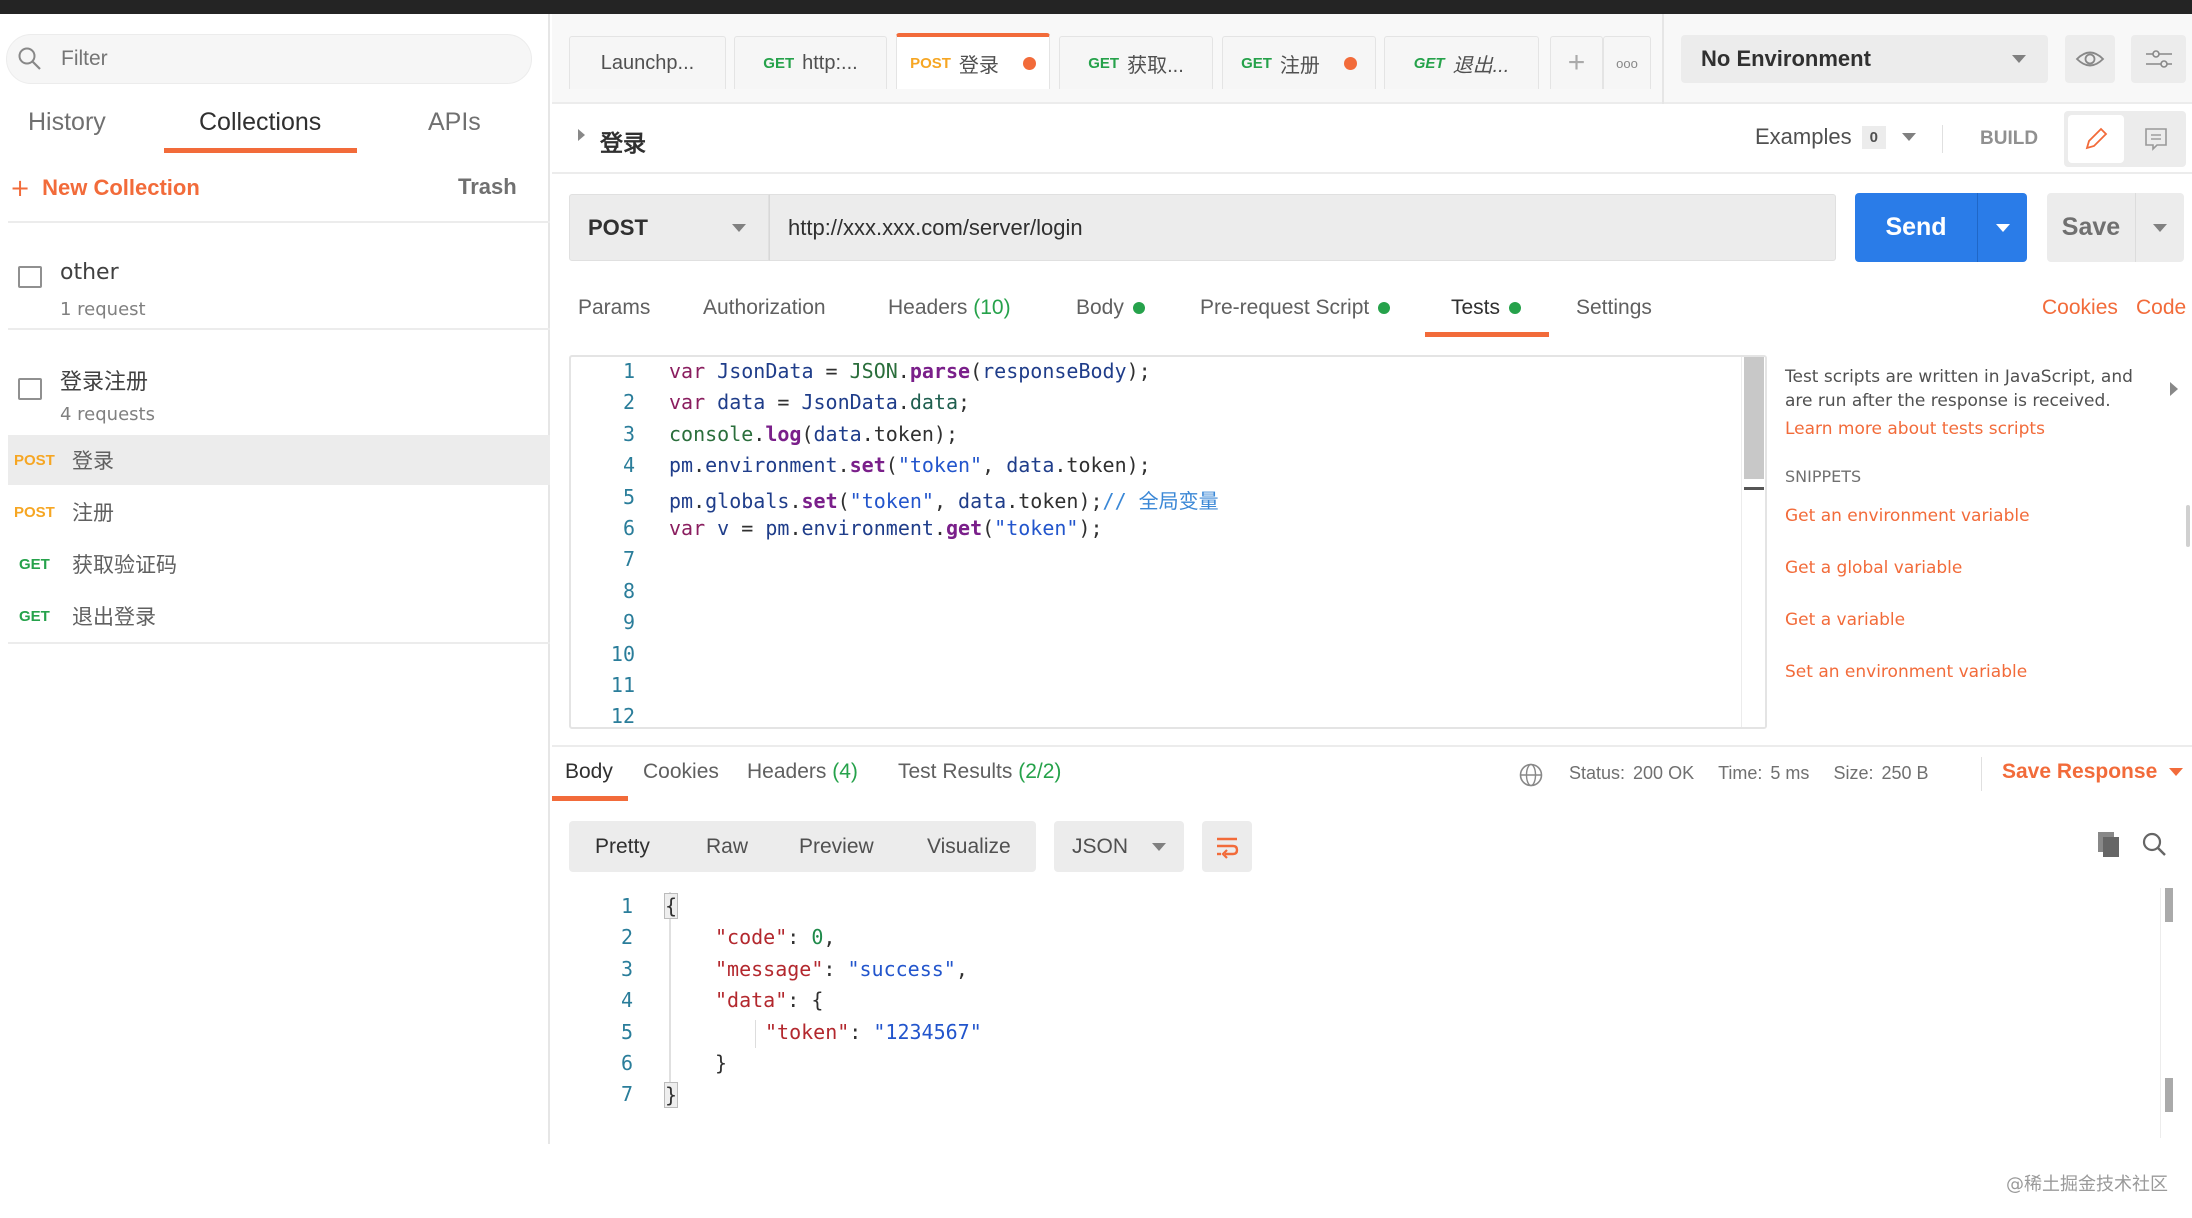 This screenshot has width=2192, height=1218. I want to click on help-scrollbar, so click(2188, 526).